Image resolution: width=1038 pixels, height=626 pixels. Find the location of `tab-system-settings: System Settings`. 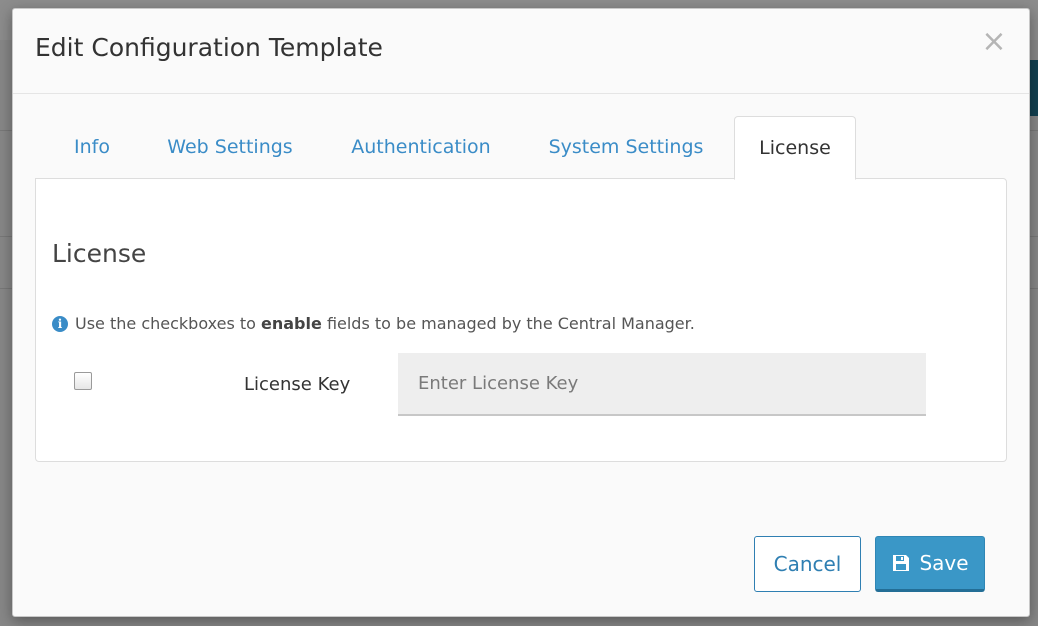

tab-system-settings: System Settings is located at coordinates (626, 147).